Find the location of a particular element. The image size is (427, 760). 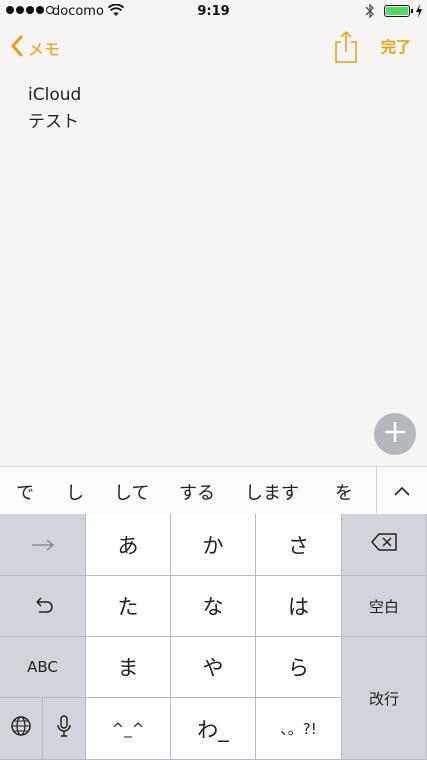

suggestion-item: し is located at coordinates (75, 492).